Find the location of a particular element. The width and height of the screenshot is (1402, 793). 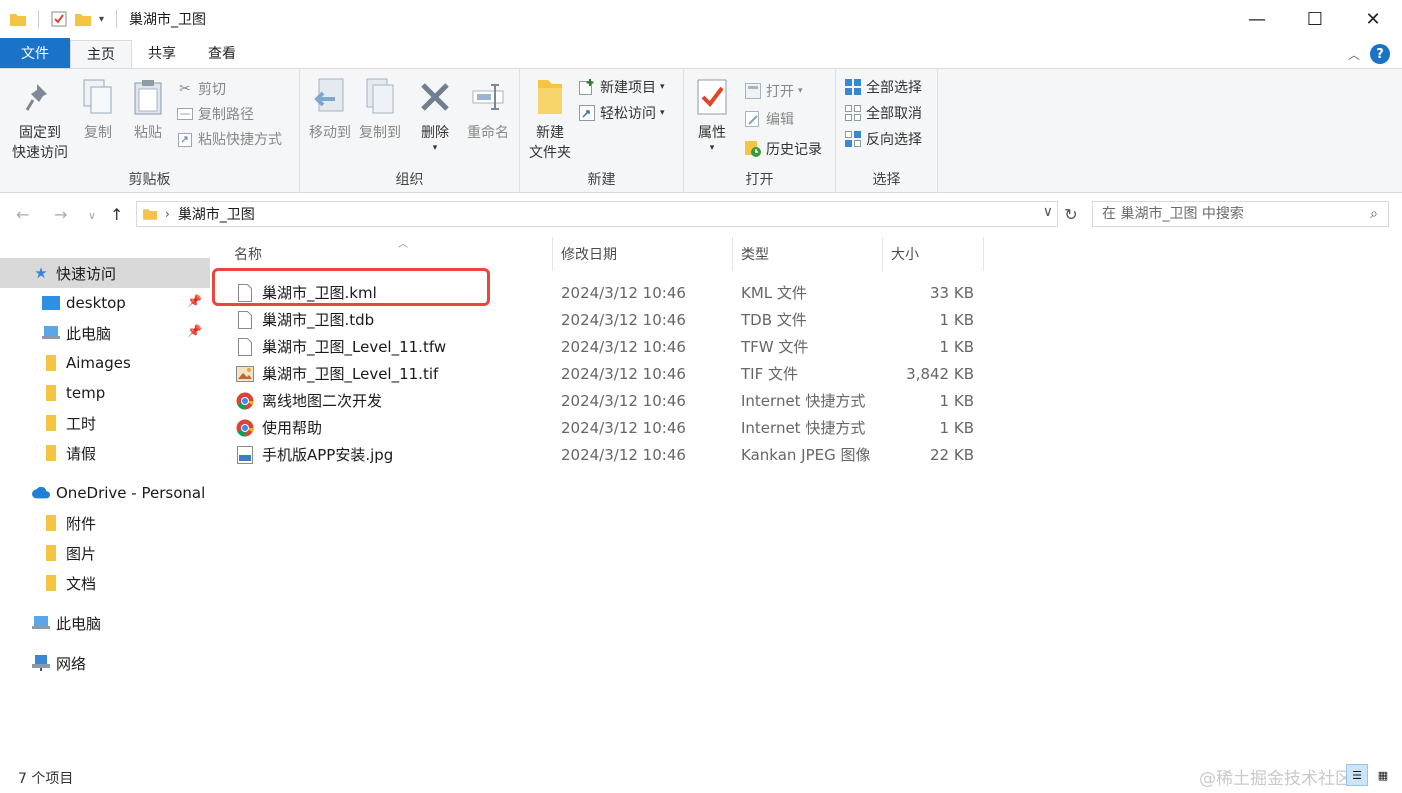

customize-toolbar-chevron-icon: ▾ is located at coordinates (101, 19).